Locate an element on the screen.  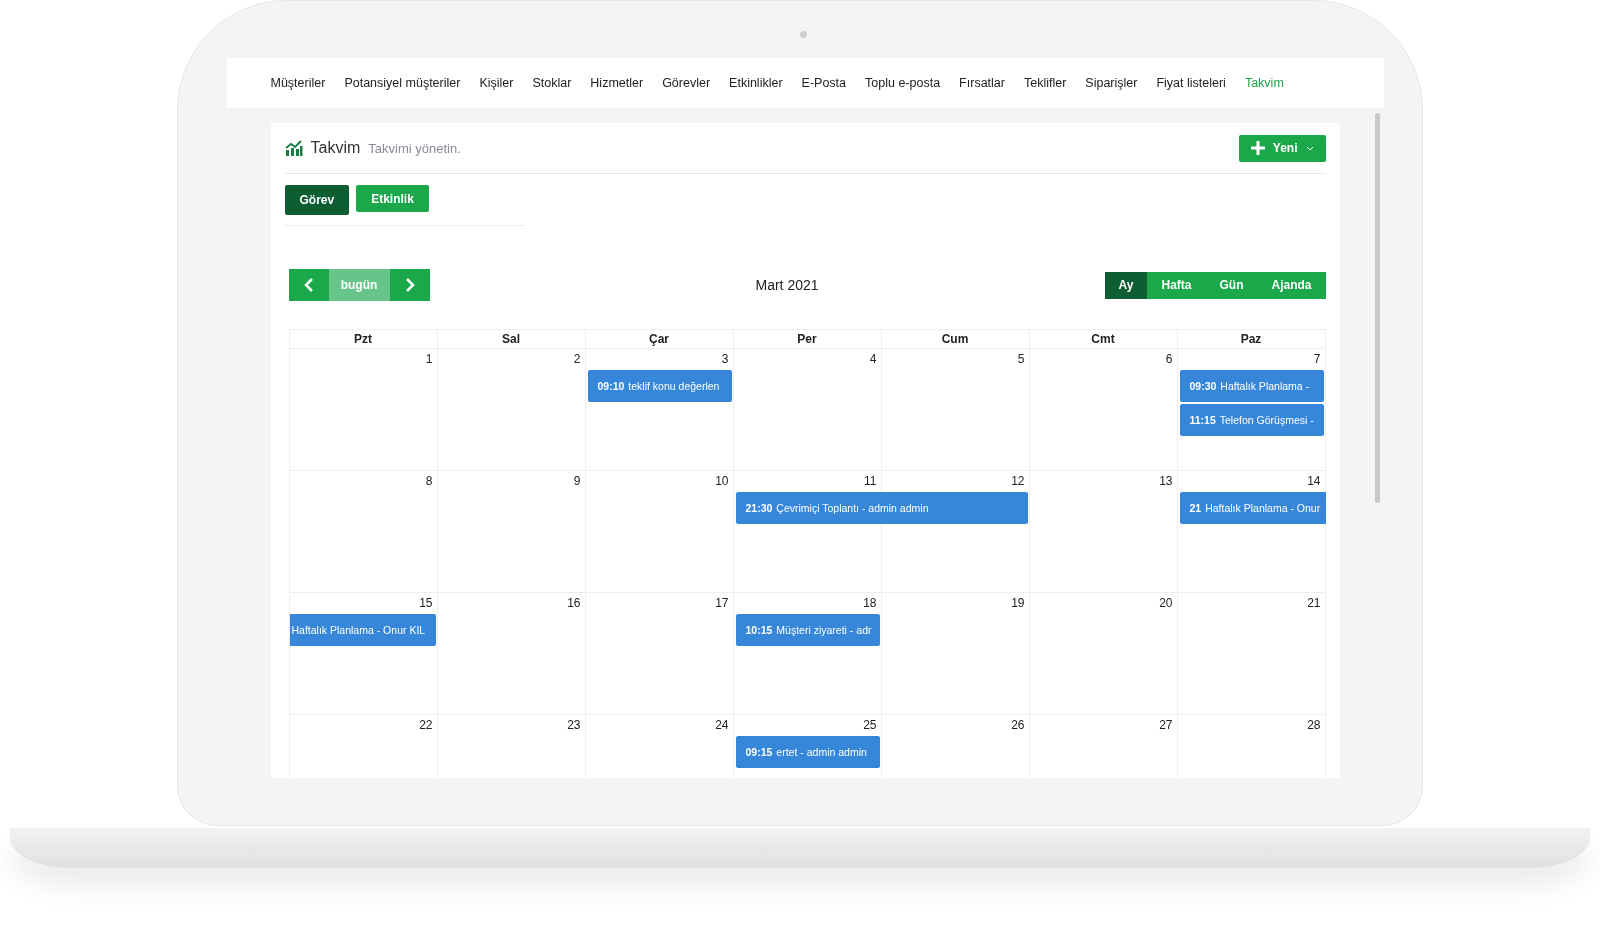
page-subtitle: Takvimi yönetin. is located at coordinates (414, 148).